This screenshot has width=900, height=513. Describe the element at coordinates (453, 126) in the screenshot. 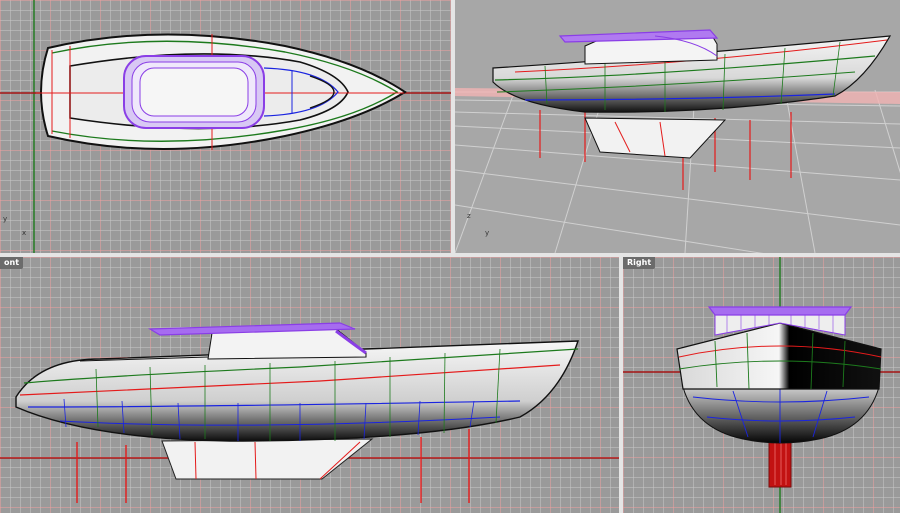

I see `viewport-divider-vertical-top` at that location.